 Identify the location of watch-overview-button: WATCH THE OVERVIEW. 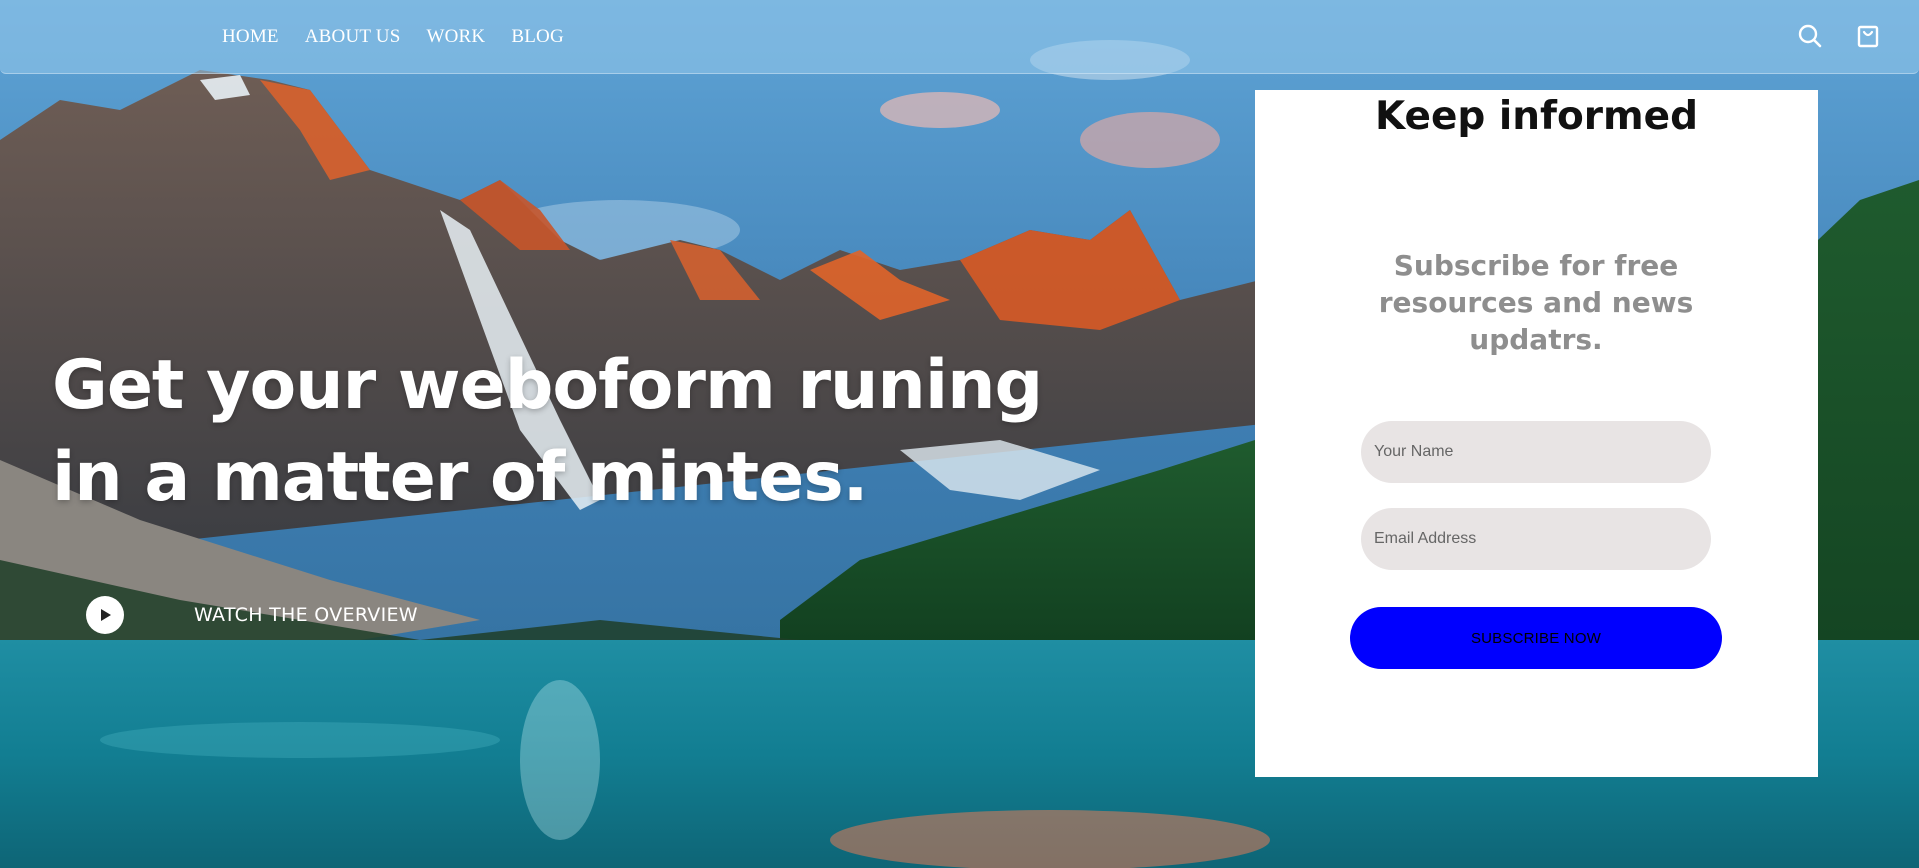
(252, 615).